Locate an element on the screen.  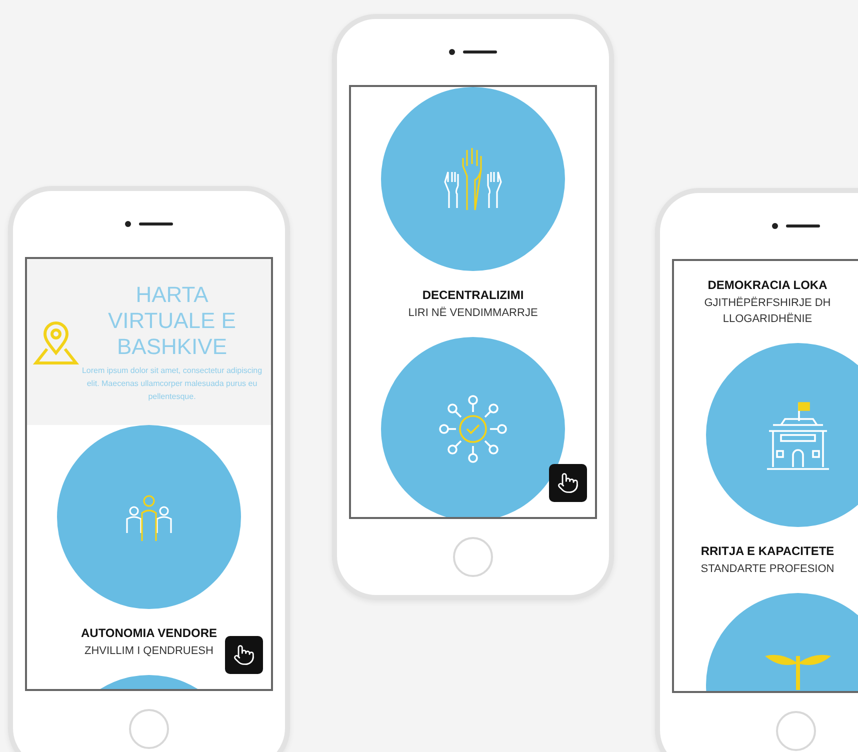
feature-title: DEMOKRACIA LOKA is located at coordinates (768, 285).